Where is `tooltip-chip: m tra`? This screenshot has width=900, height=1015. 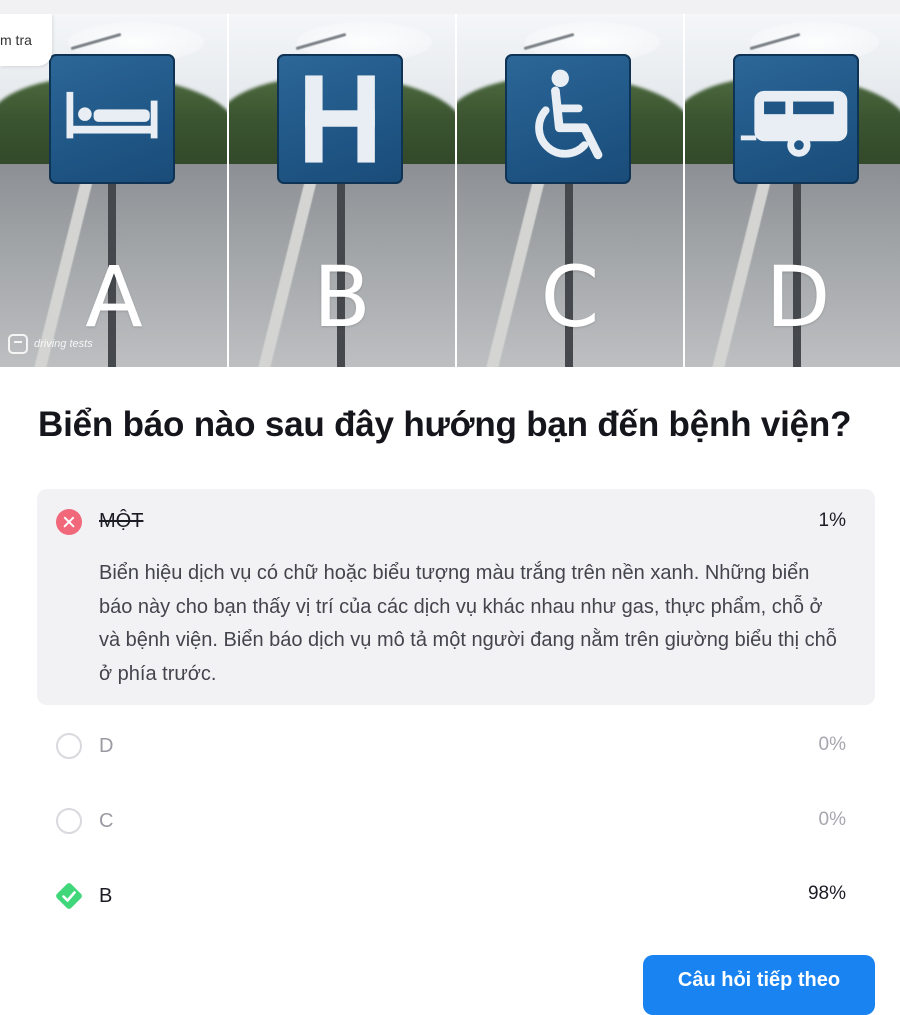
tooltip-chip: m tra is located at coordinates (26, 40).